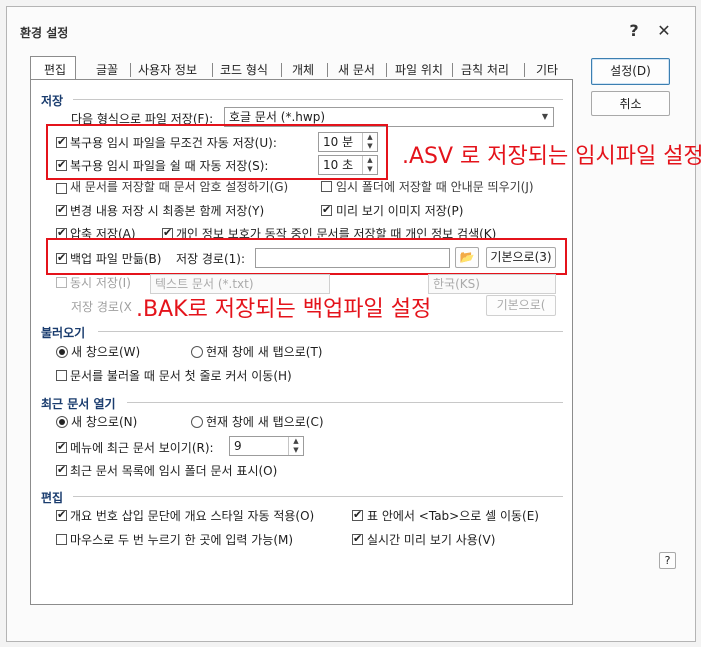  What do you see at coordinates (78, 404) in the screenshot?
I see `section-recent: 최근 문서 열기` at bounding box center [78, 404].